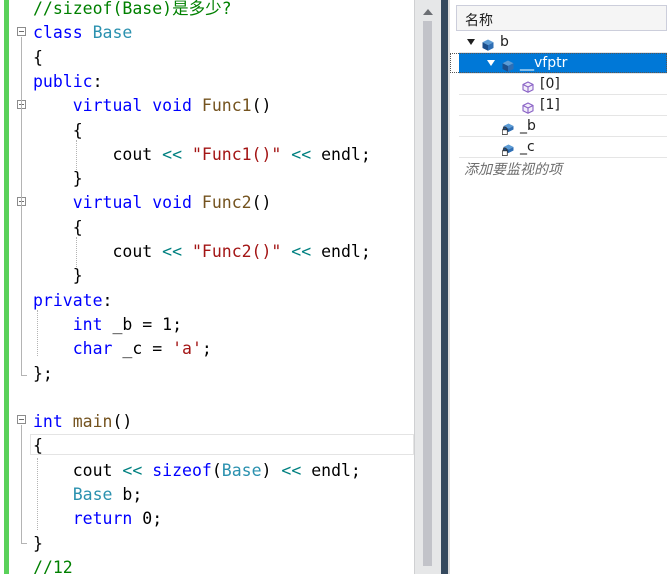  What do you see at coordinates (528, 85) in the screenshot?
I see `cube-icon` at bounding box center [528, 85].